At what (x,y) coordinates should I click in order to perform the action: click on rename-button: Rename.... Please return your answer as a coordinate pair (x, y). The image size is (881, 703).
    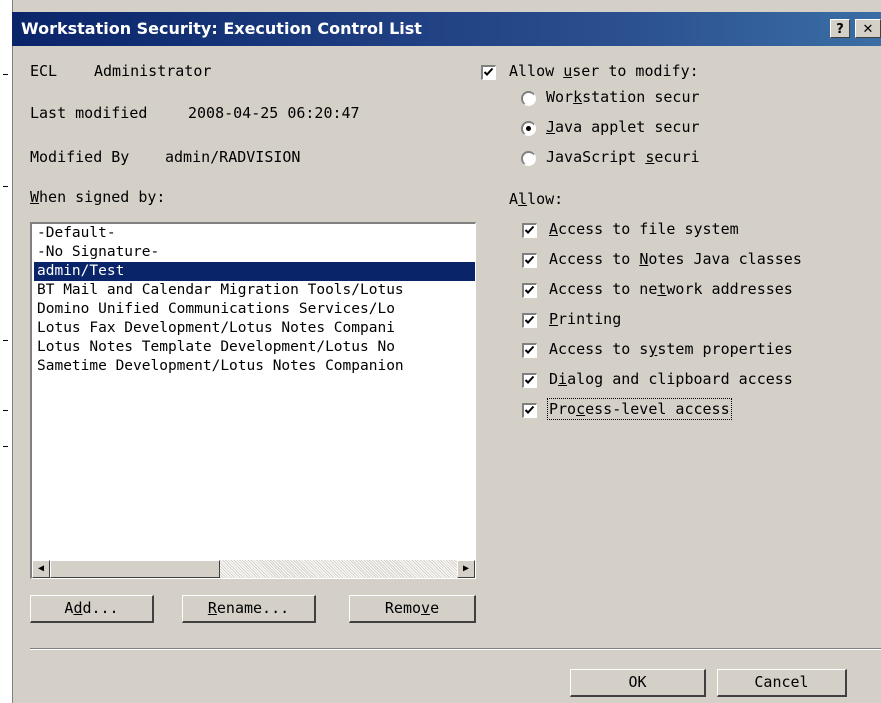
    Looking at the image, I should click on (249, 609).